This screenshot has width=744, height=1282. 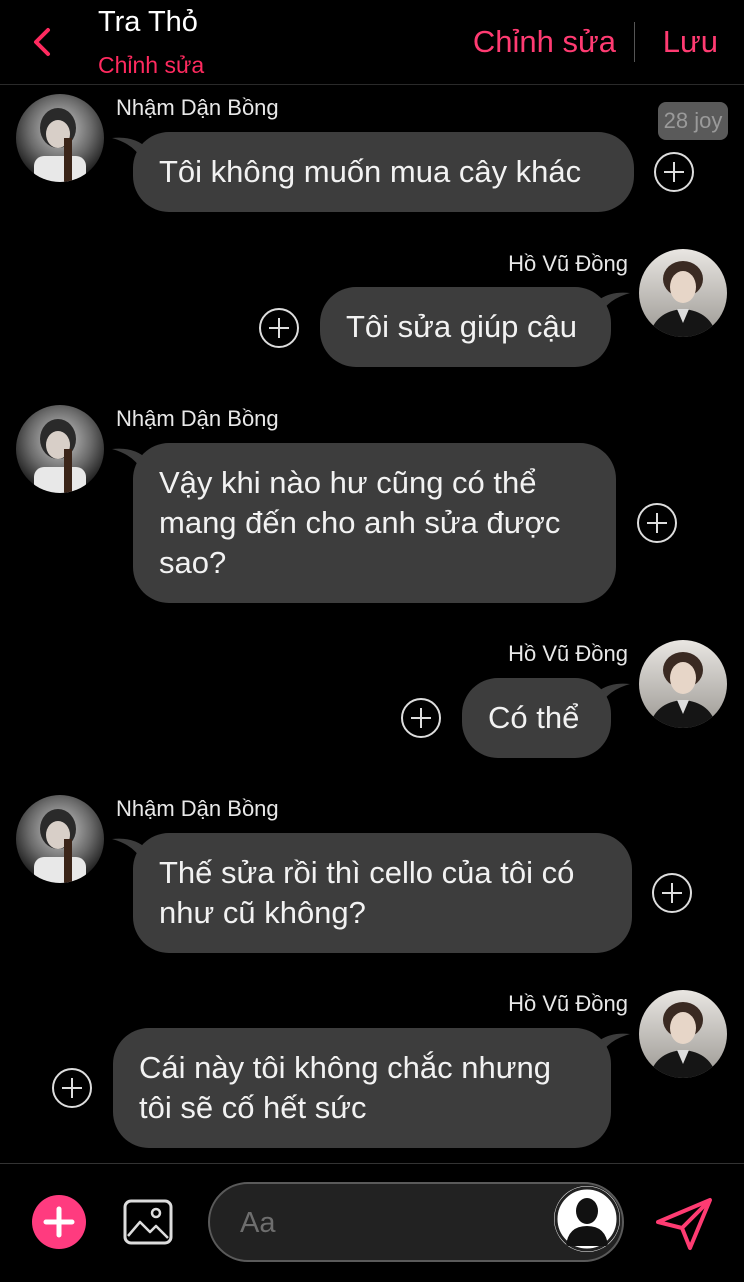 I want to click on message-bubble: Có thể, so click(x=536, y=718).